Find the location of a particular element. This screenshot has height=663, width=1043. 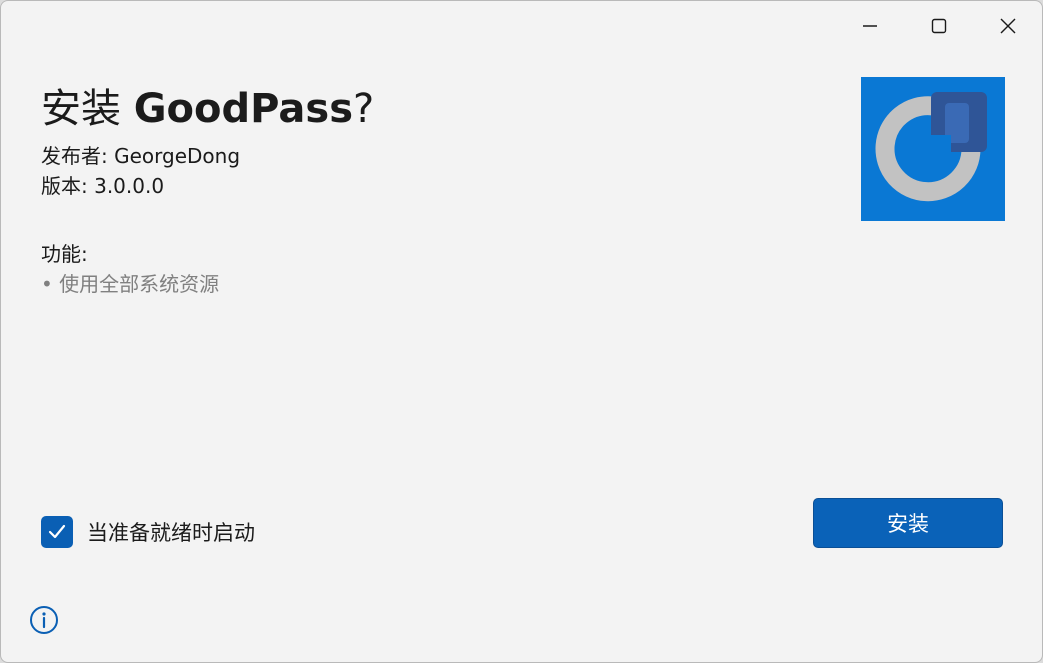

app-logo is located at coordinates (933, 149).